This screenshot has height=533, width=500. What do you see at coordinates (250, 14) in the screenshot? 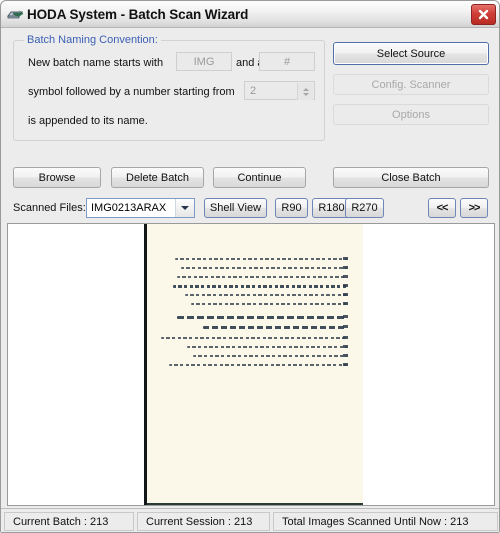
I see `title-bar: HODA System - Batch Scan Wizard` at bounding box center [250, 14].